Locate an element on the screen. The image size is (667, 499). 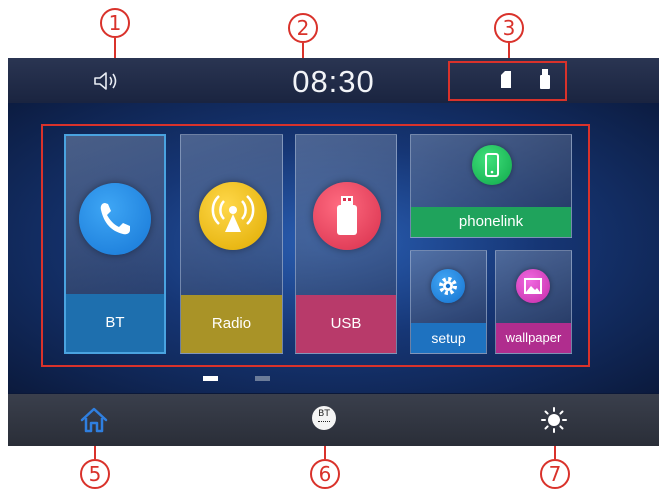
page-indicator-active is located at coordinates (210, 378).